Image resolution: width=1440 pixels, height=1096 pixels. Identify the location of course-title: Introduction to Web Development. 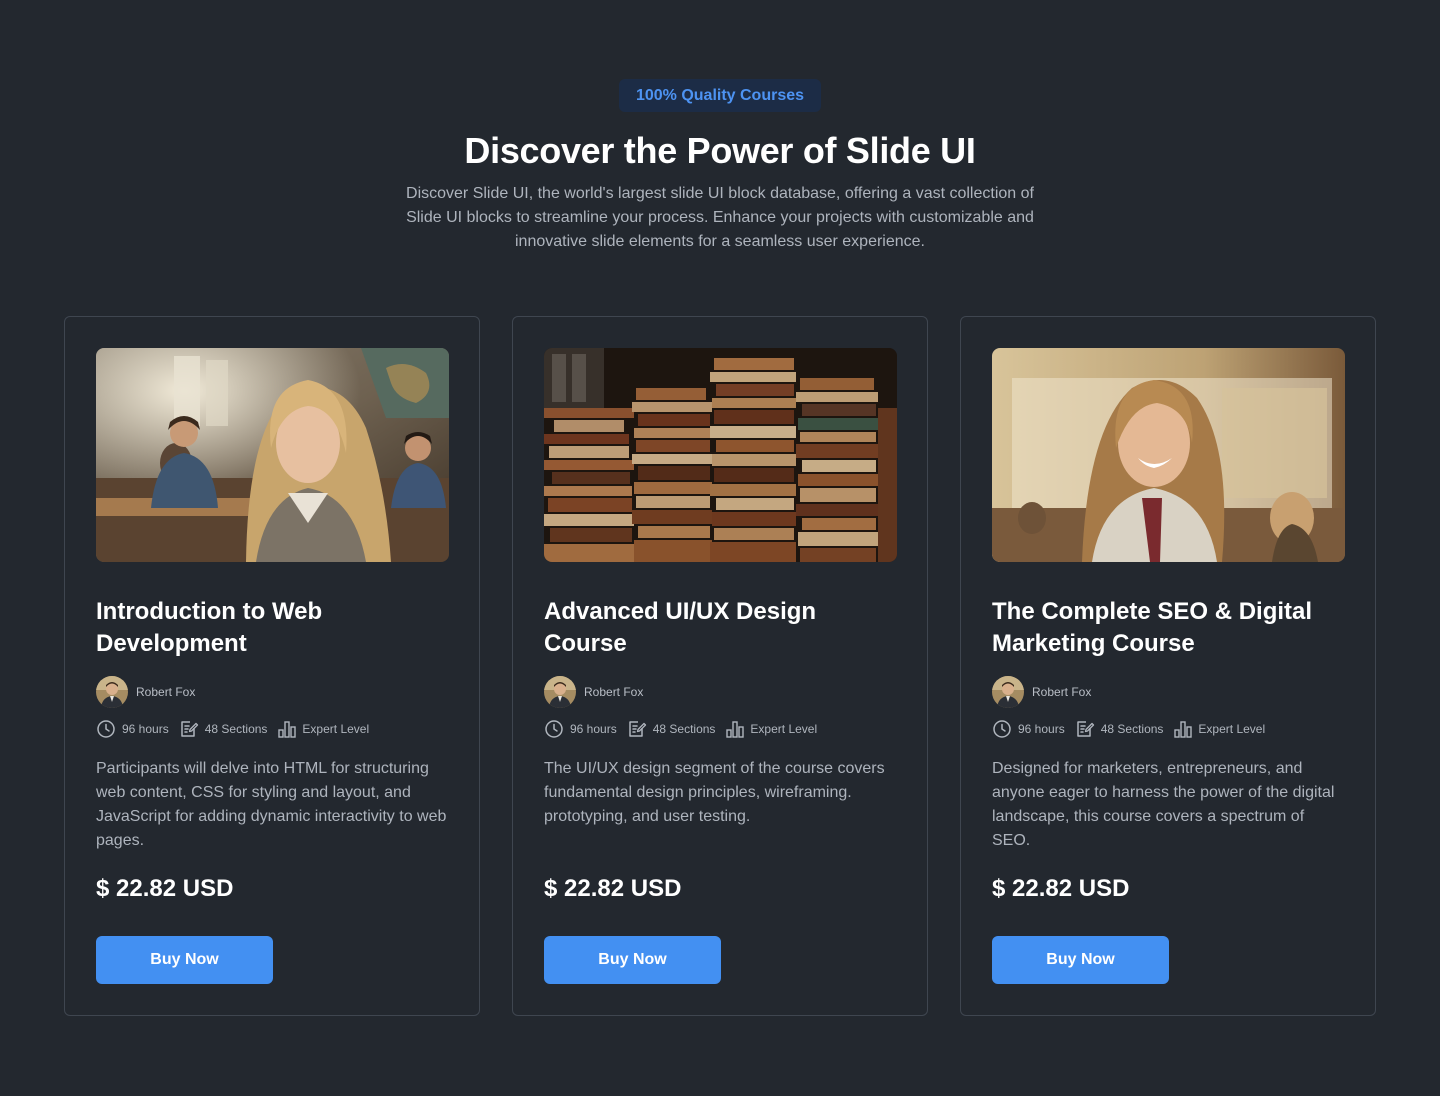
(272, 628).